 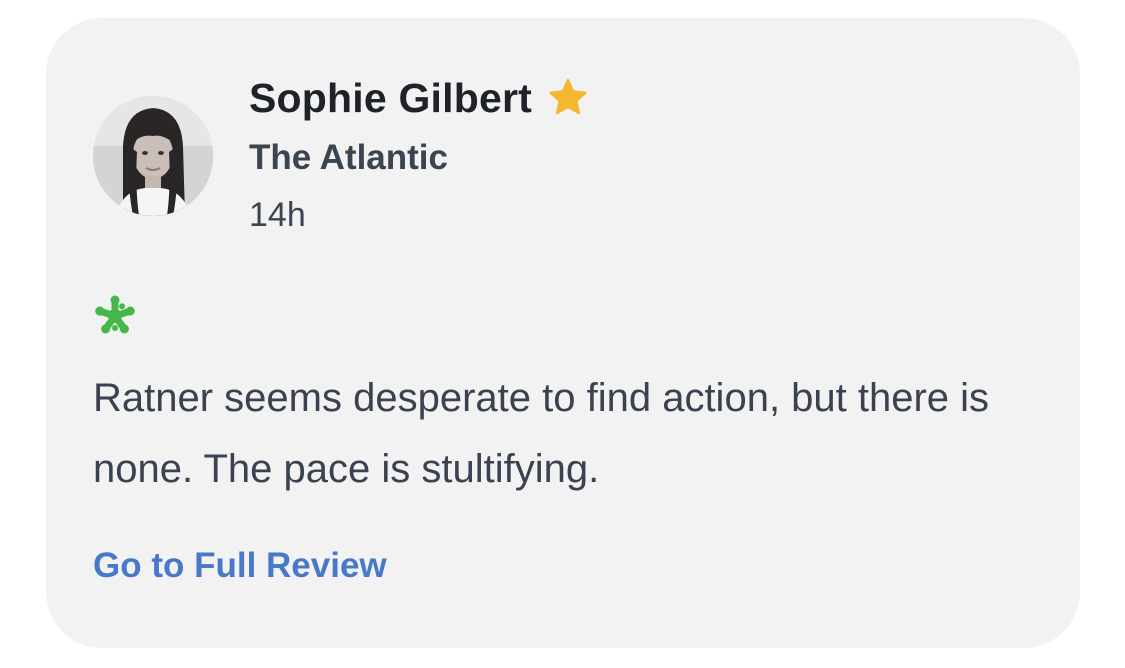 What do you see at coordinates (348, 158) in the screenshot?
I see `publication-name: The Atlantic` at bounding box center [348, 158].